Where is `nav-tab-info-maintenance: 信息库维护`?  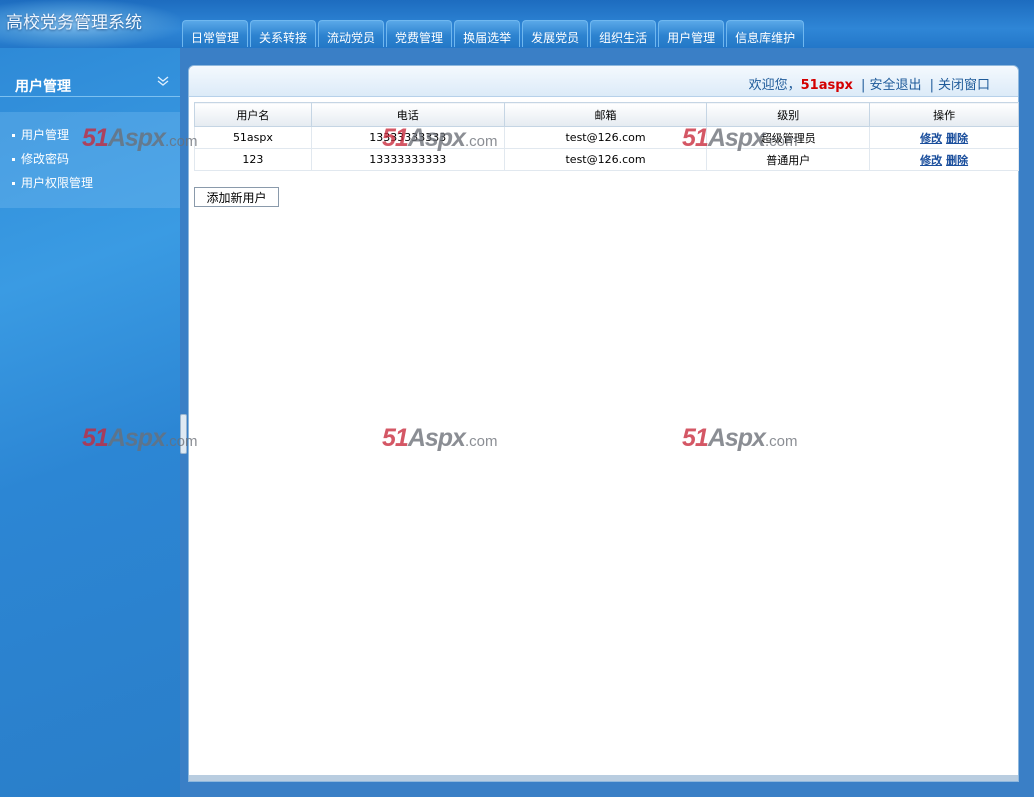 nav-tab-info-maintenance: 信息库维护 is located at coordinates (765, 33).